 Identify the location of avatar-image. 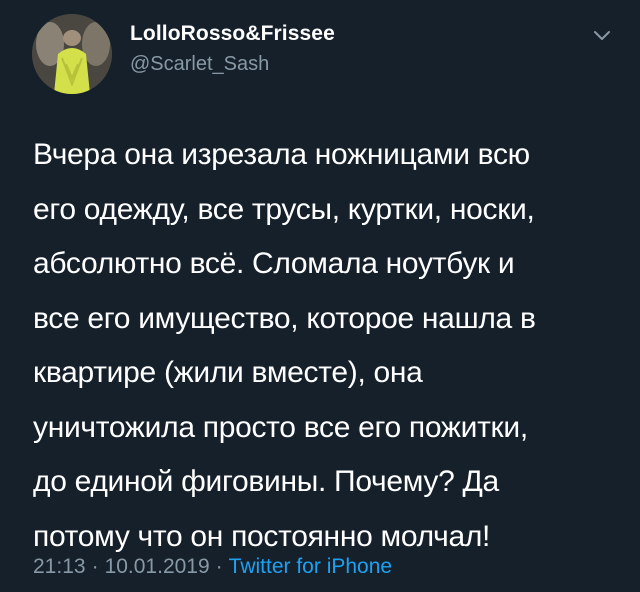
(72, 54).